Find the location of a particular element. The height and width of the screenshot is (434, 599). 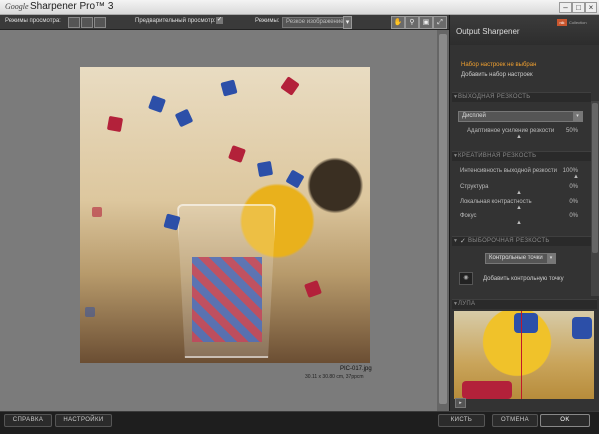

panel-scrollbar-thumb is located at coordinates (595, 178).